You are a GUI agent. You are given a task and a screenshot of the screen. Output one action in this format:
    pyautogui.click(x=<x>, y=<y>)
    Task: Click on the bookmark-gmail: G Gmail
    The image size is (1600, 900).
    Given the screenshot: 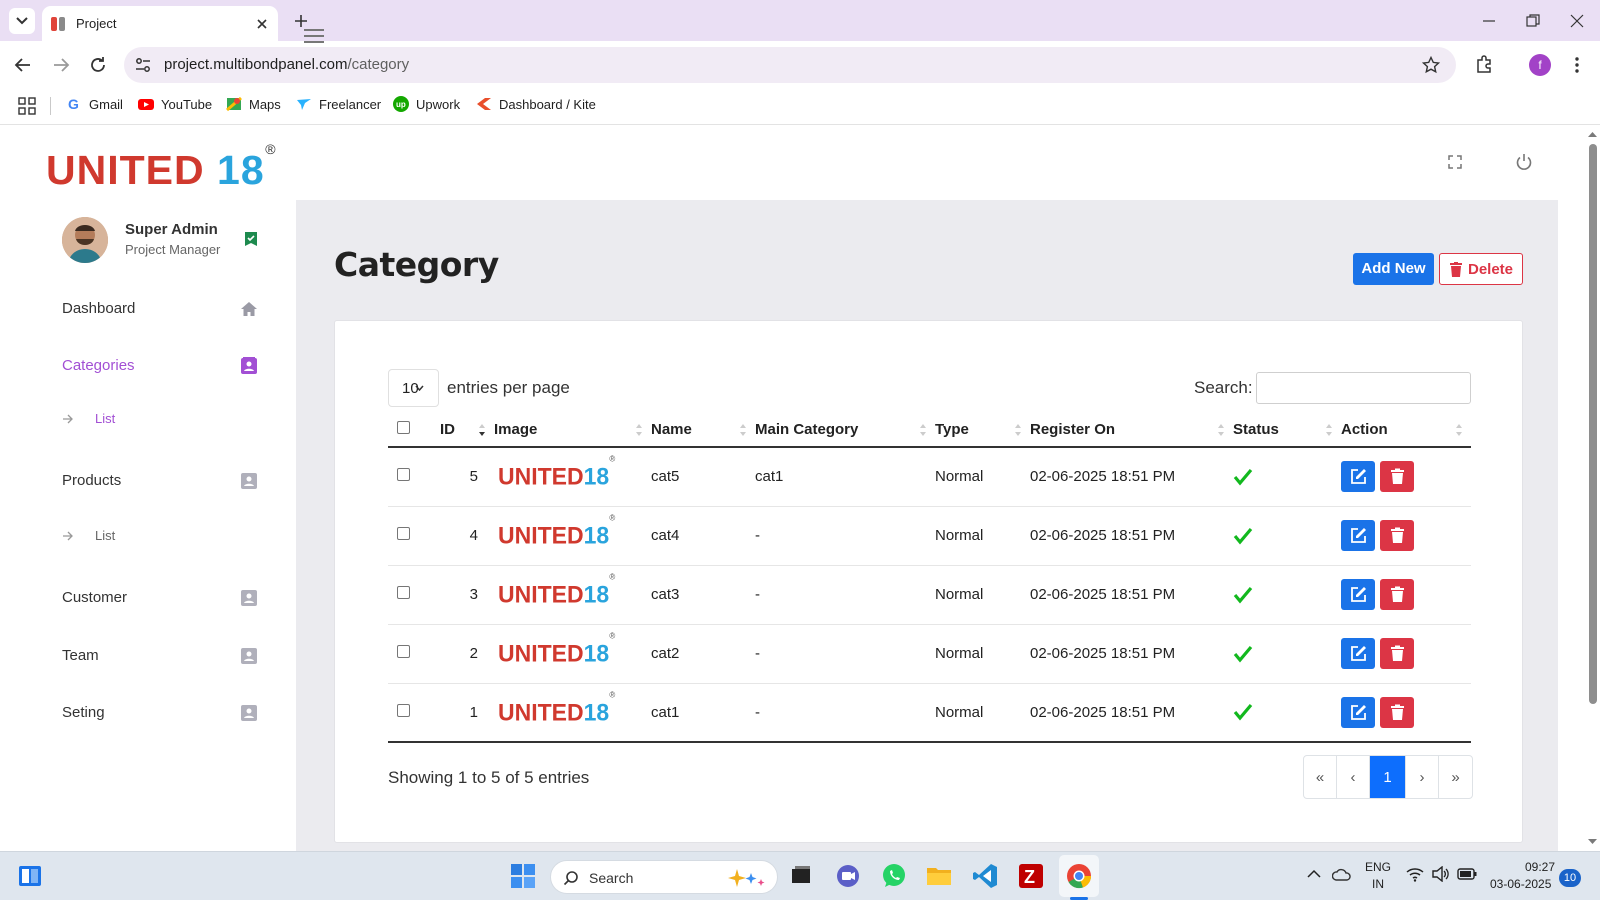 What is the action you would take?
    pyautogui.click(x=94, y=104)
    